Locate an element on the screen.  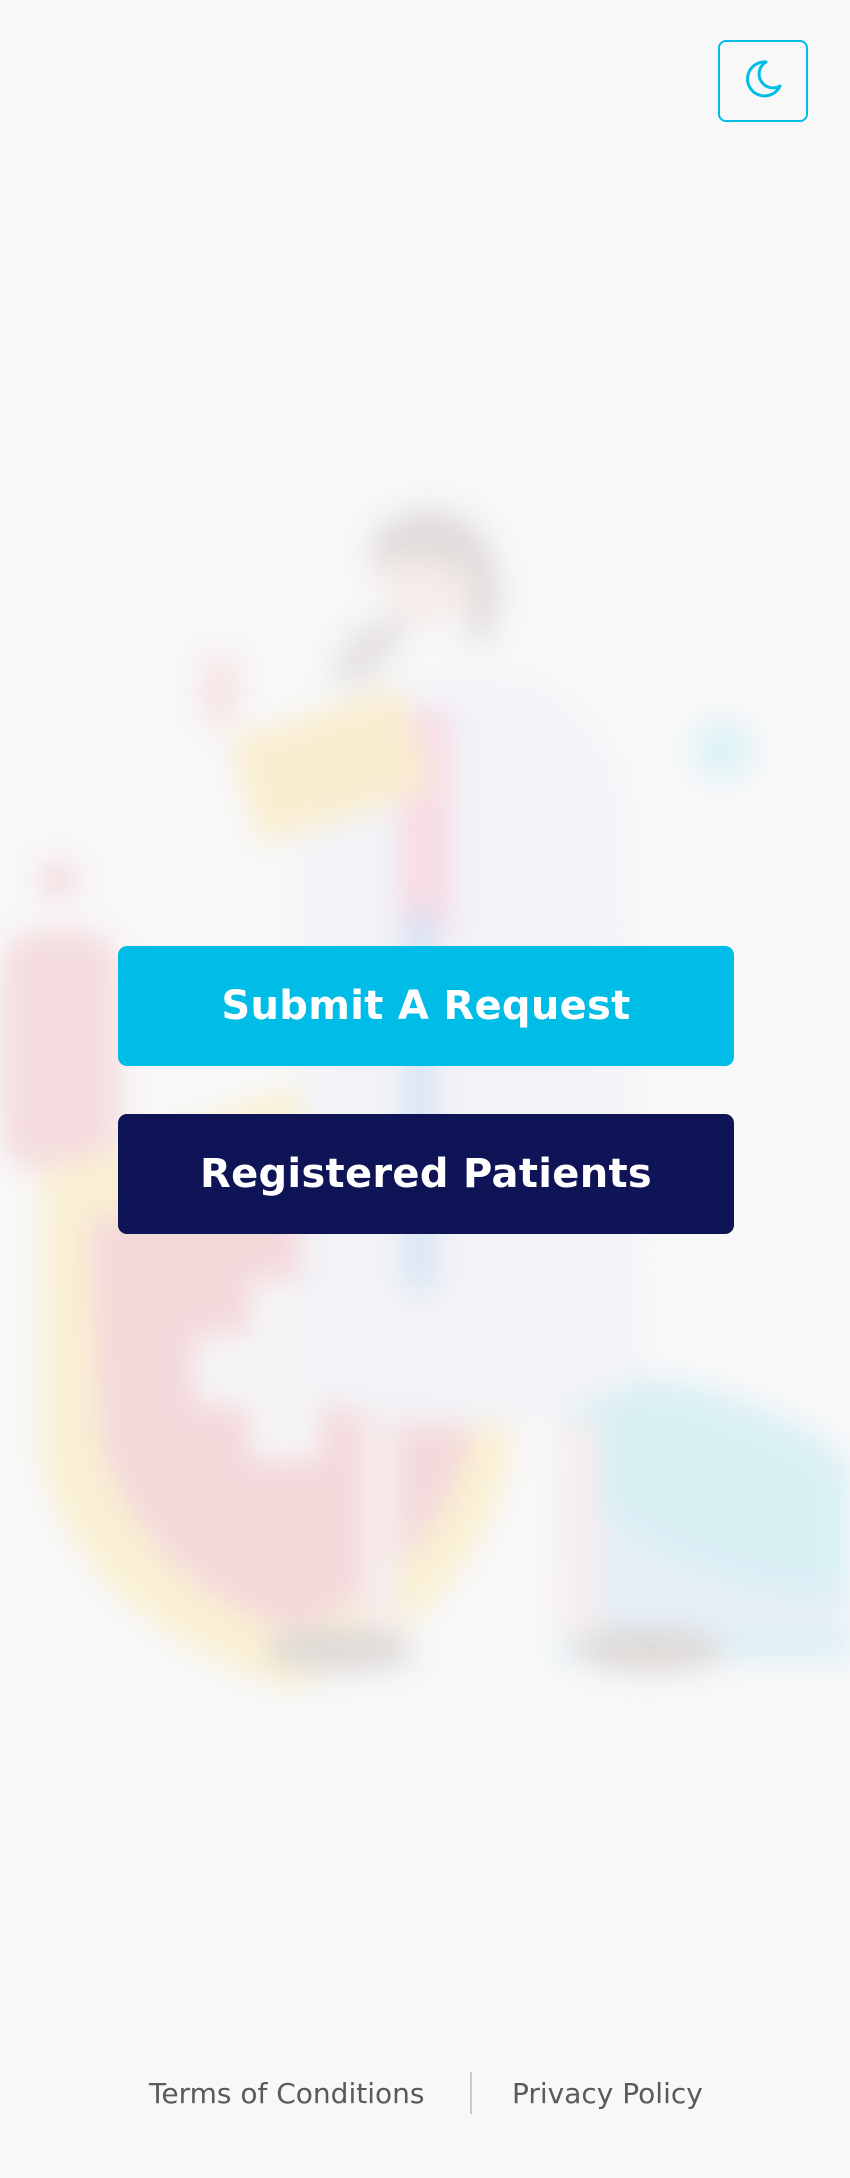
background-red-block is located at coordinates (60, 1050).